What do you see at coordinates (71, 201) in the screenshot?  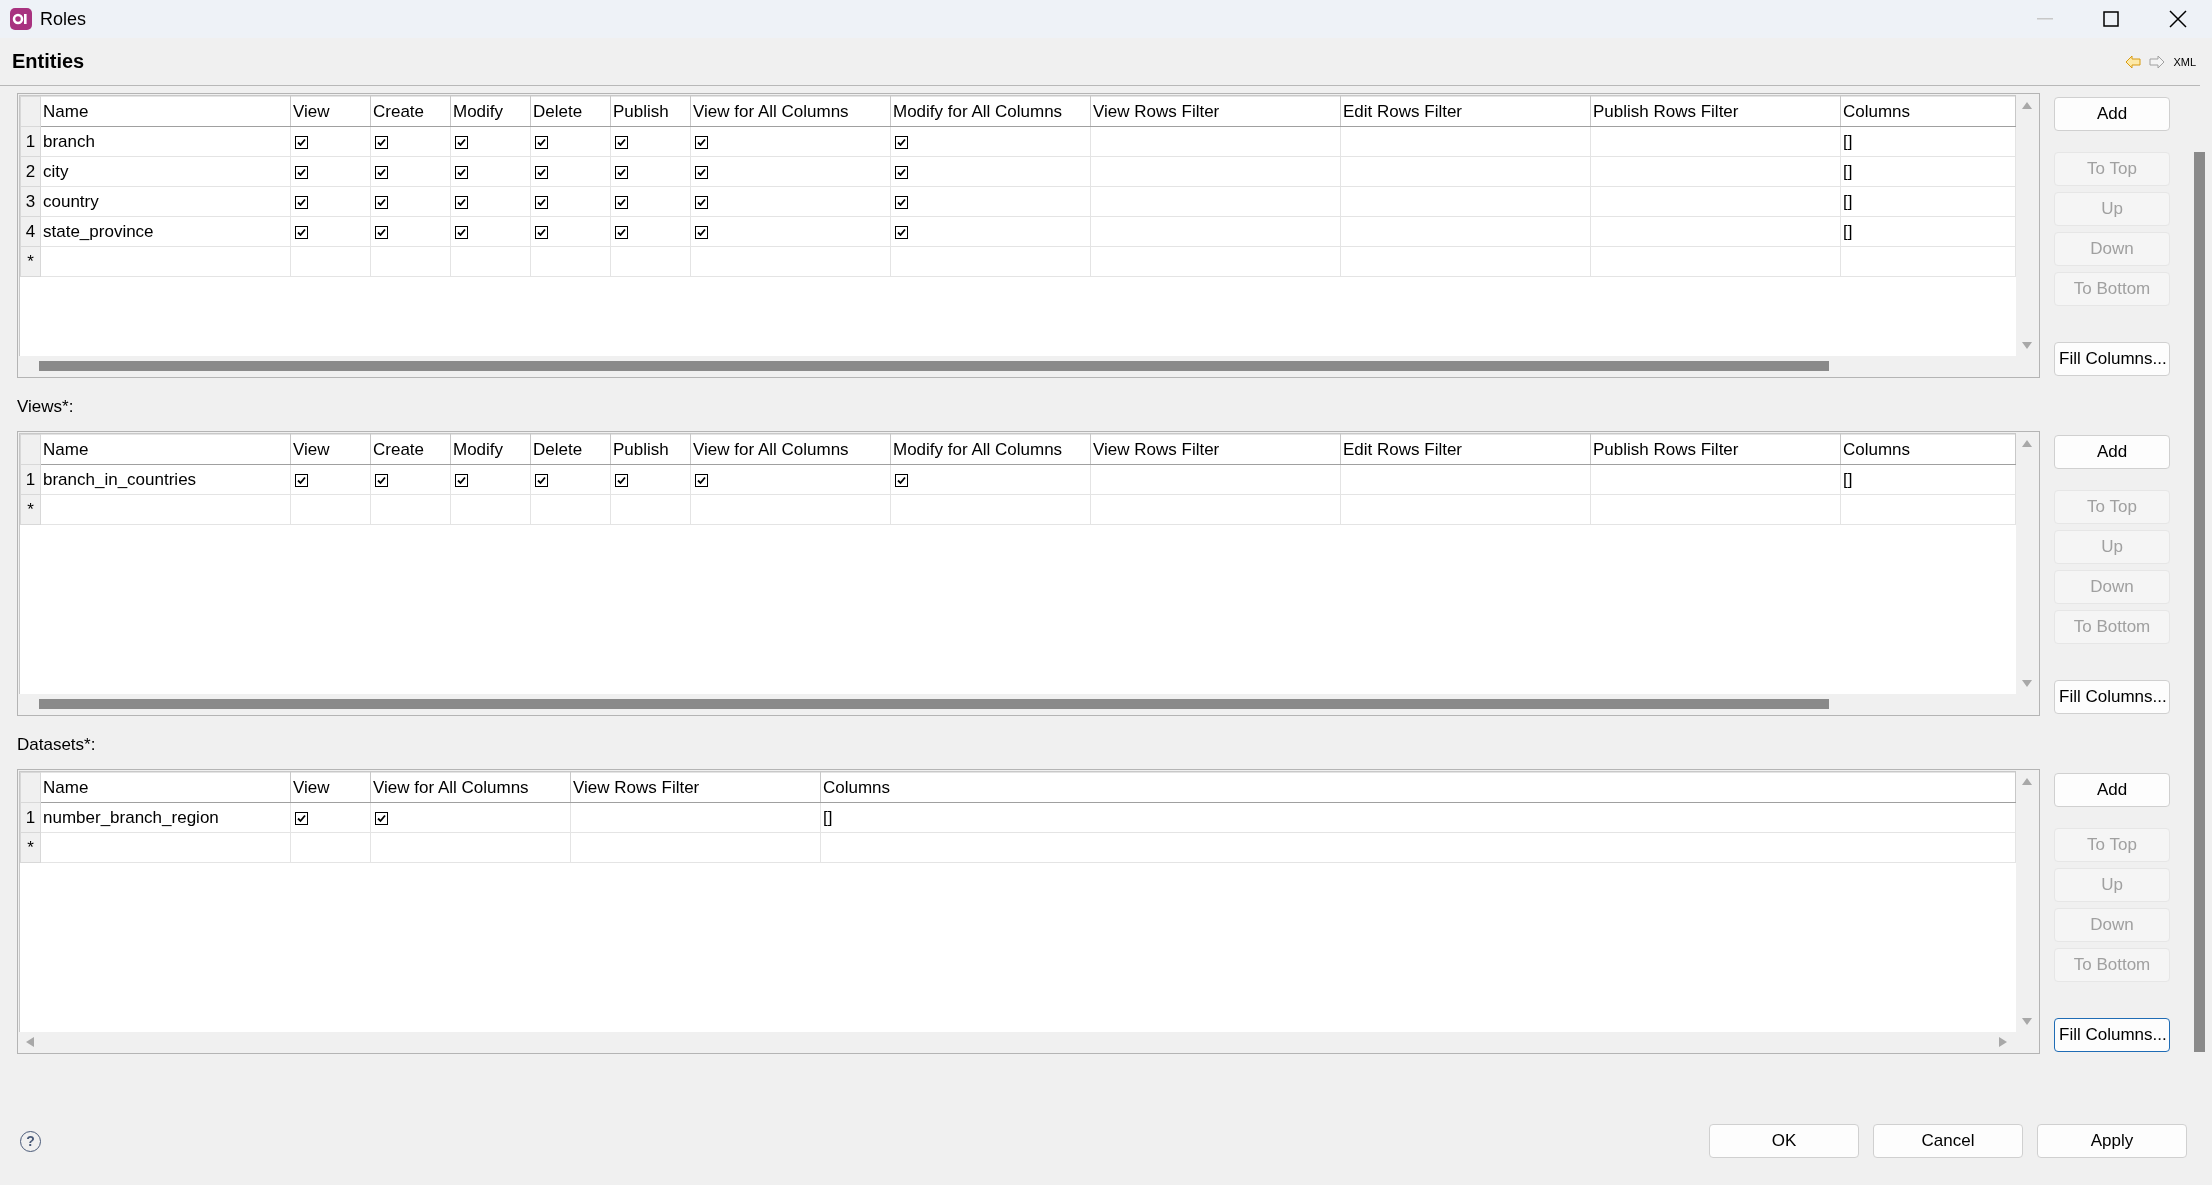 I see `table-cell: country` at bounding box center [71, 201].